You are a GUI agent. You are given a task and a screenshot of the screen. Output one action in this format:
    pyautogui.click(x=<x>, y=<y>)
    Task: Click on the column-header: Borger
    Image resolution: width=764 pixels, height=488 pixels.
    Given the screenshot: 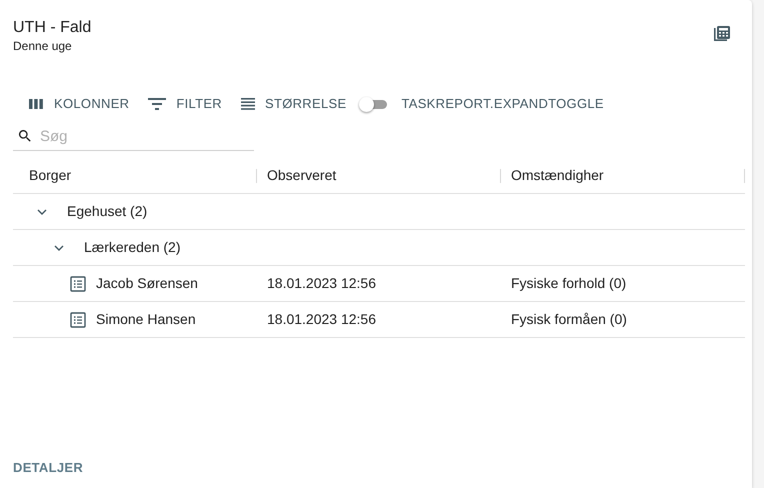 What is the action you would take?
    pyautogui.click(x=42, y=175)
    